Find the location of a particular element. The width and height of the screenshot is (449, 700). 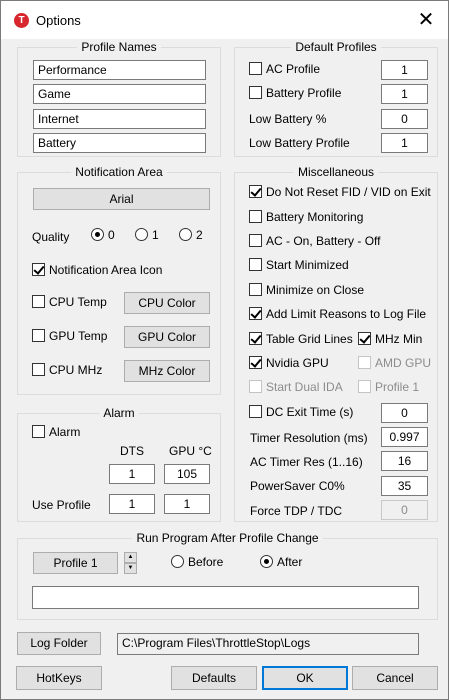

mhz-color-button: MHz Color is located at coordinates (167, 371).